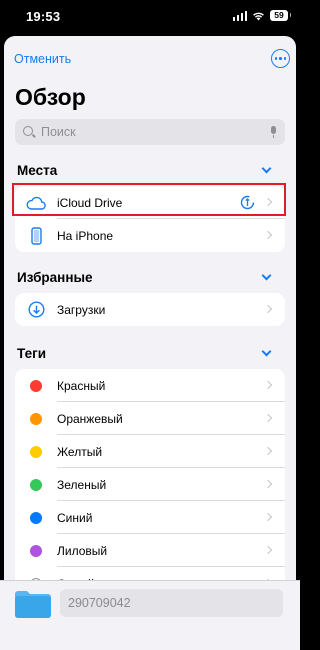 The image size is (320, 650). I want to click on list-item-on-iphone: На iPhone, so click(150, 235).